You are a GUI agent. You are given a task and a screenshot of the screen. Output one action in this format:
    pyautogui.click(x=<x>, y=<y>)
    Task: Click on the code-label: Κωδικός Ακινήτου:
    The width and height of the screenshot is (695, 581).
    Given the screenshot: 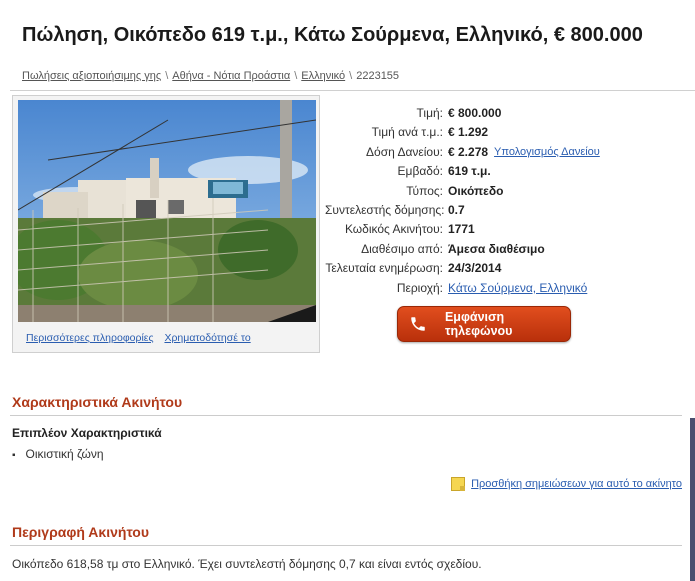 What is the action you would take?
    pyautogui.click(x=393, y=229)
    